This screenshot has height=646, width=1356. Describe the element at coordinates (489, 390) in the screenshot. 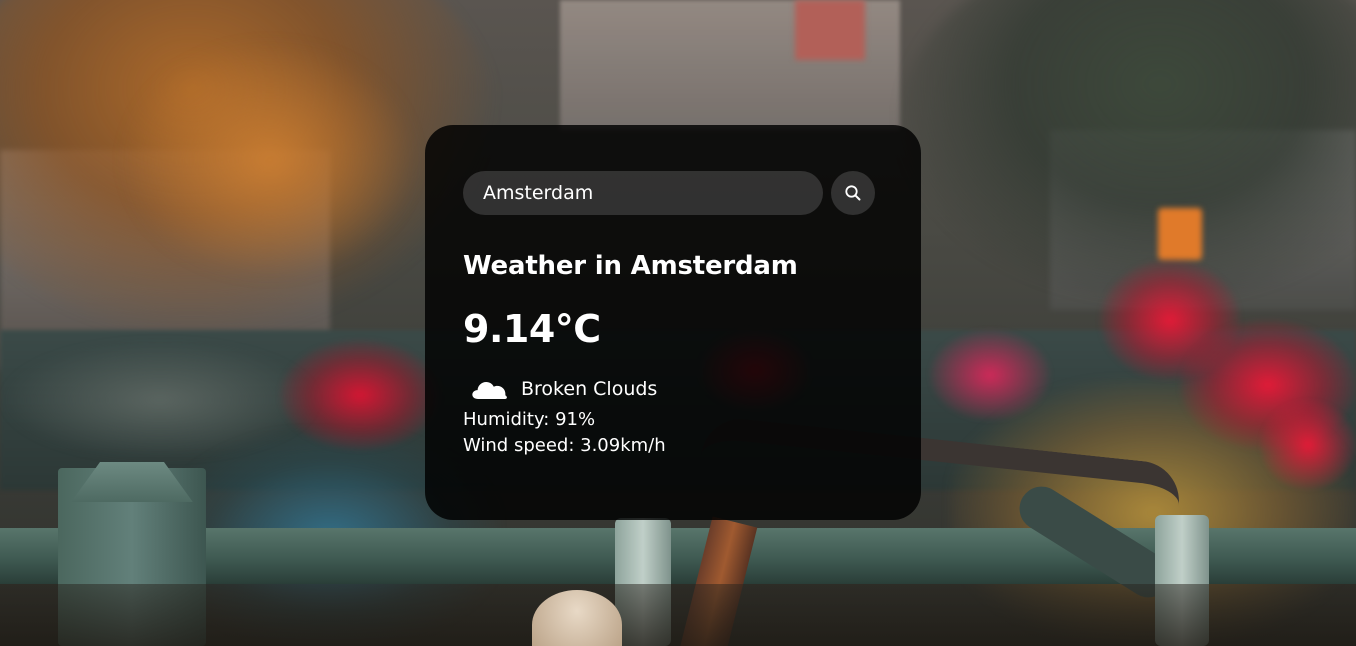

I see `cloud-icon` at that location.